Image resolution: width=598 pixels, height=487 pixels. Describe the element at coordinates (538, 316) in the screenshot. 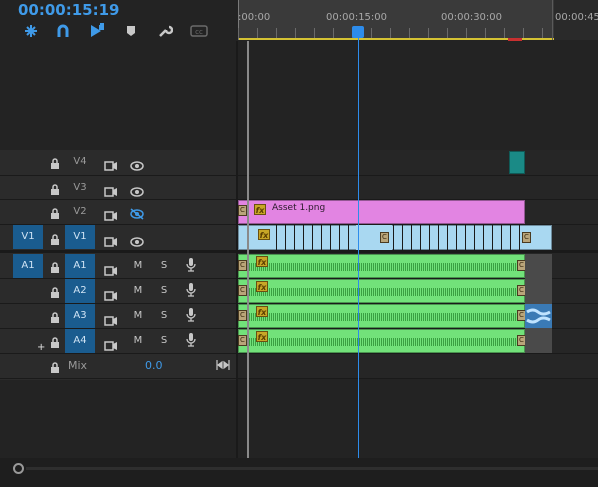

I see `clip-a3-tail` at that location.